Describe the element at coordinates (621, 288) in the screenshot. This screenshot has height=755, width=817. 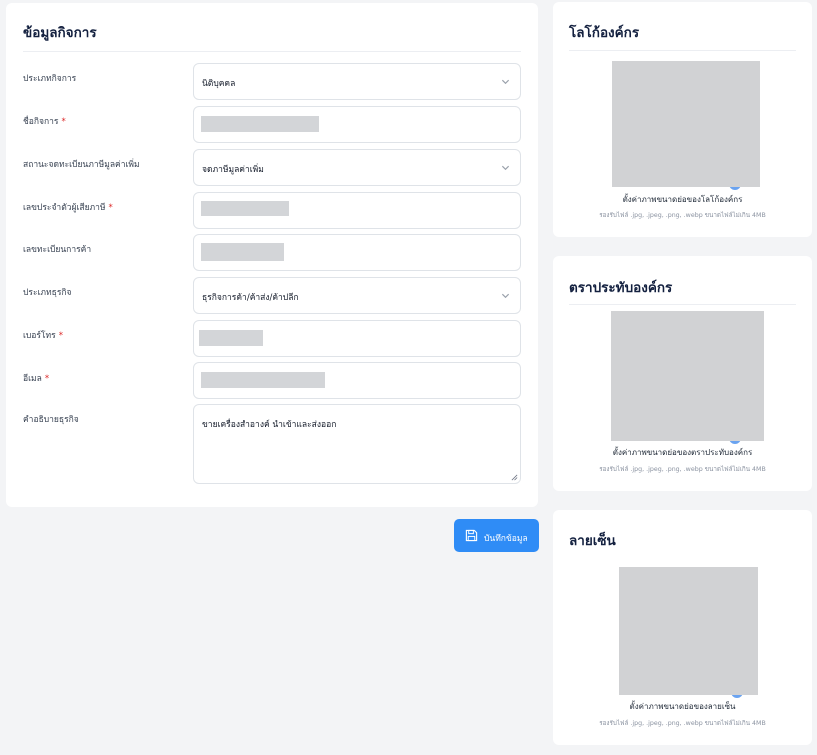
I see `card-title: ตราประทับองค์กร` at that location.